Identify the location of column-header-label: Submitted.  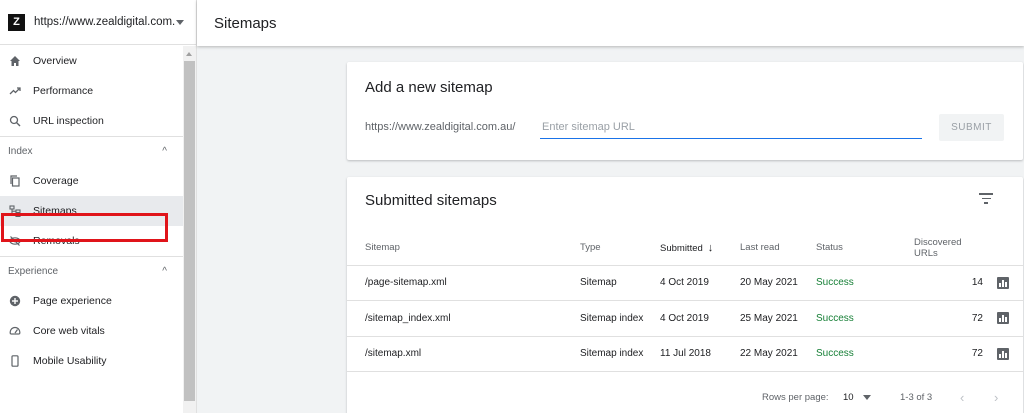
(681, 248).